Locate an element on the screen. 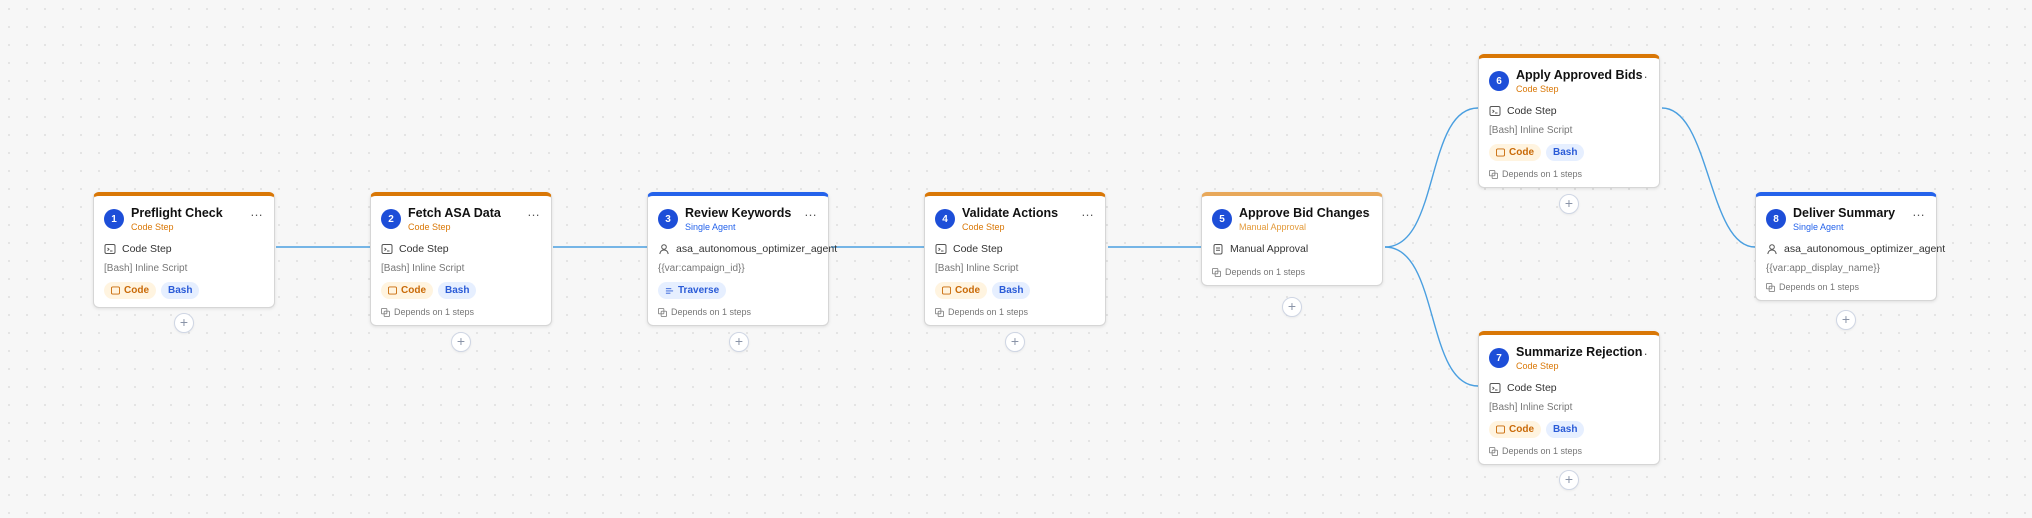 The height and width of the screenshot is (518, 2032). variable-detail: {{var:app_display_name}} is located at coordinates (1823, 268).